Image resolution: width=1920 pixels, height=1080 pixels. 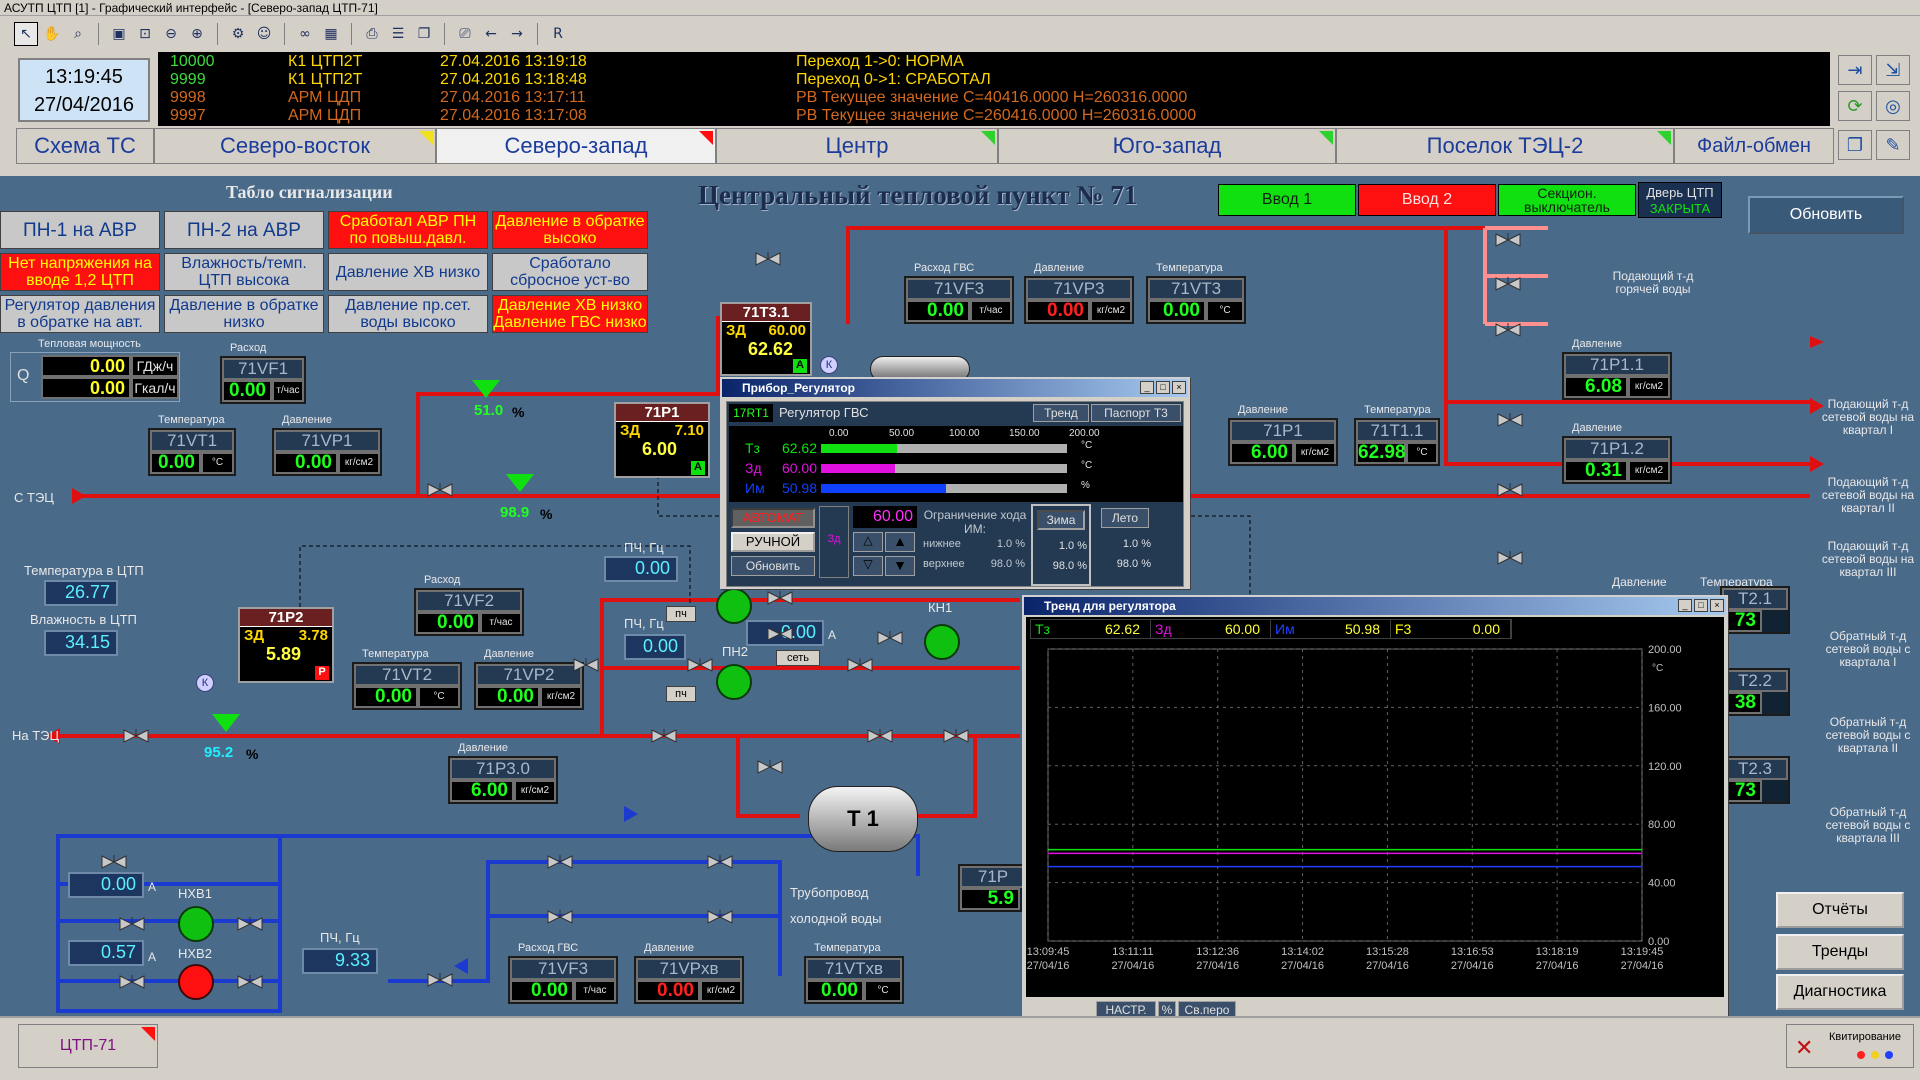 What do you see at coordinates (1840, 992) in the screenshot?
I see `diagnostics-button: Диагностика` at bounding box center [1840, 992].